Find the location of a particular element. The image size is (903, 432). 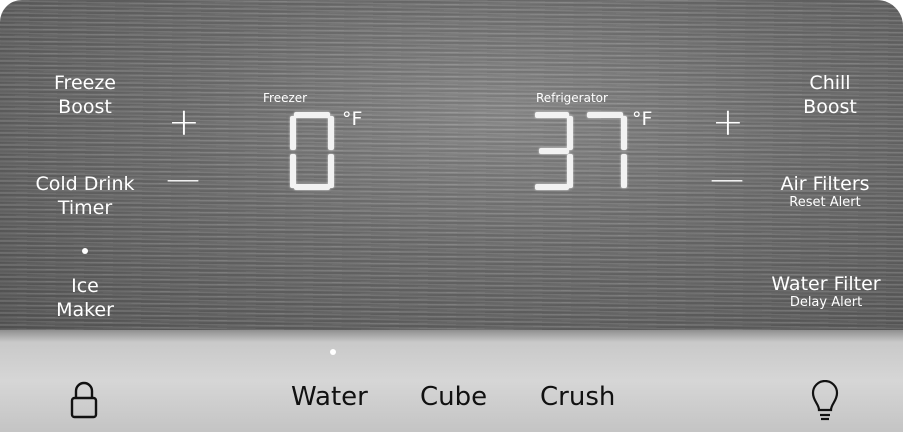

freezer-temperature is located at coordinates (314, 151).